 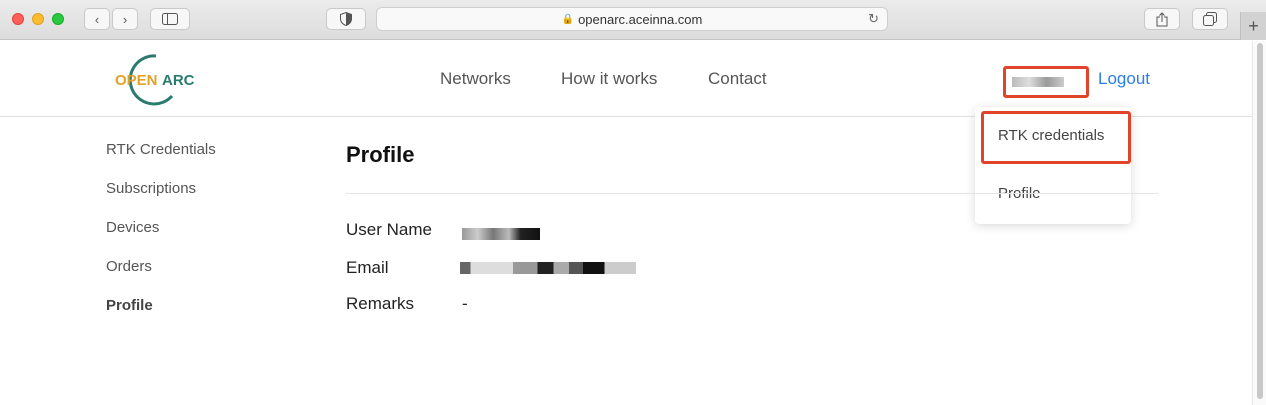 I want to click on vertical-scrollbar, so click(x=1259, y=223).